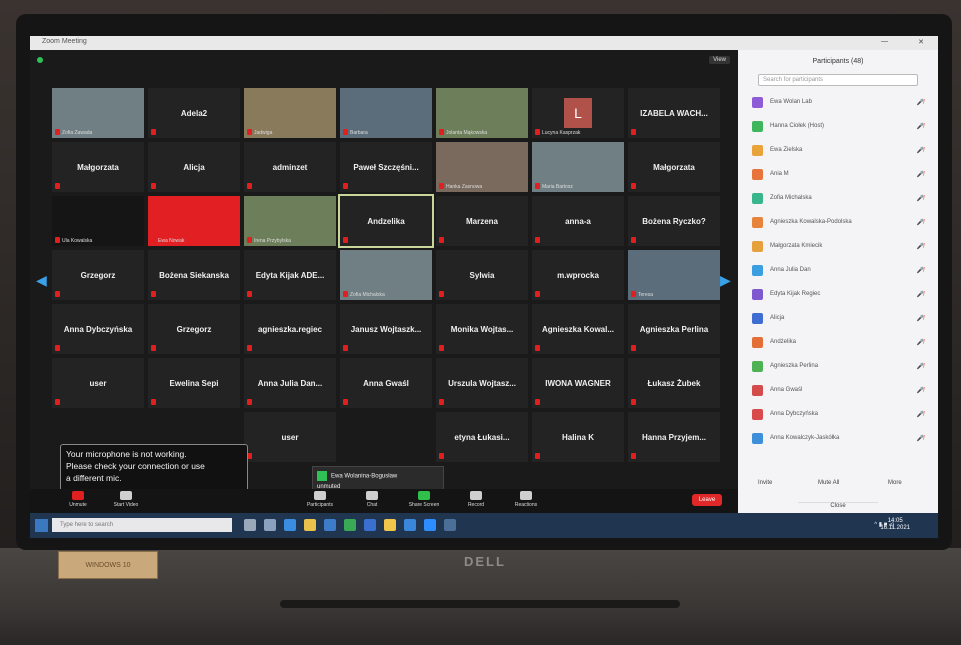 This screenshot has height=645, width=961. What do you see at coordinates (41, 525) in the screenshot?
I see `windows-start-icon` at bounding box center [41, 525].